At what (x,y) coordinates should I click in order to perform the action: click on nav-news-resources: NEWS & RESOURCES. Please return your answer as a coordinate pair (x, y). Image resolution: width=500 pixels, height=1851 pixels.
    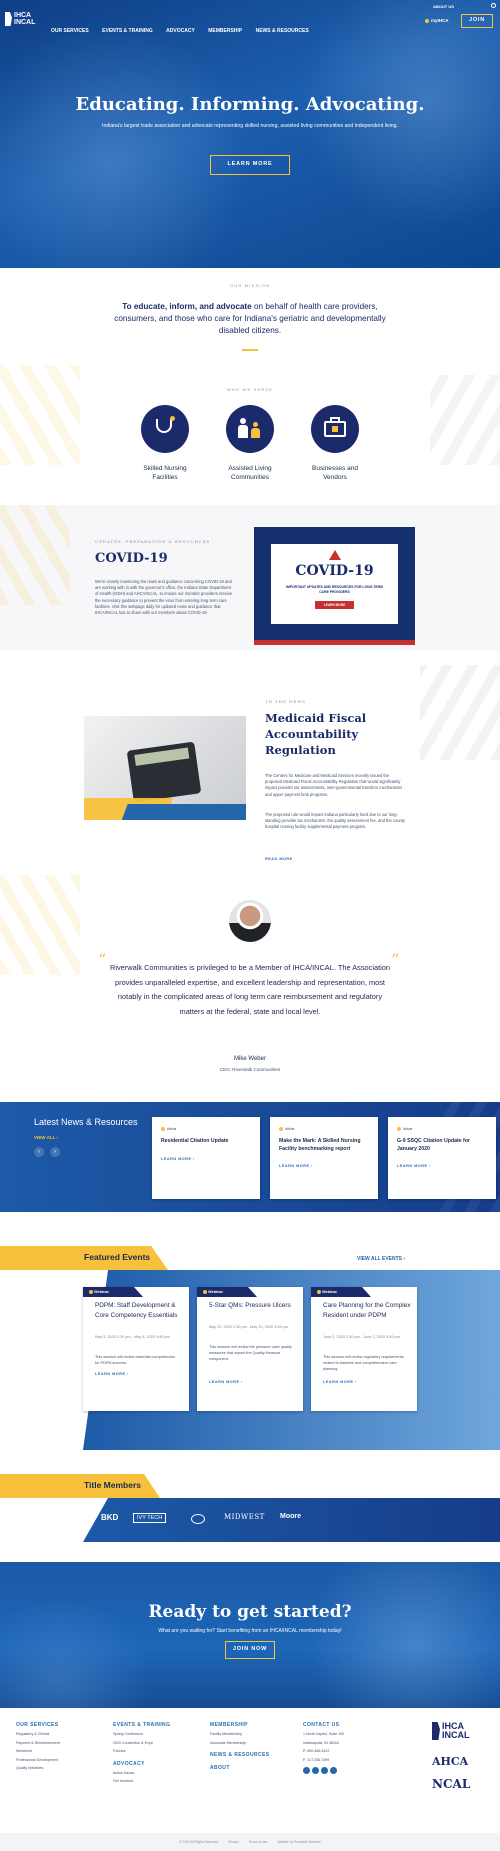
    Looking at the image, I should click on (282, 31).